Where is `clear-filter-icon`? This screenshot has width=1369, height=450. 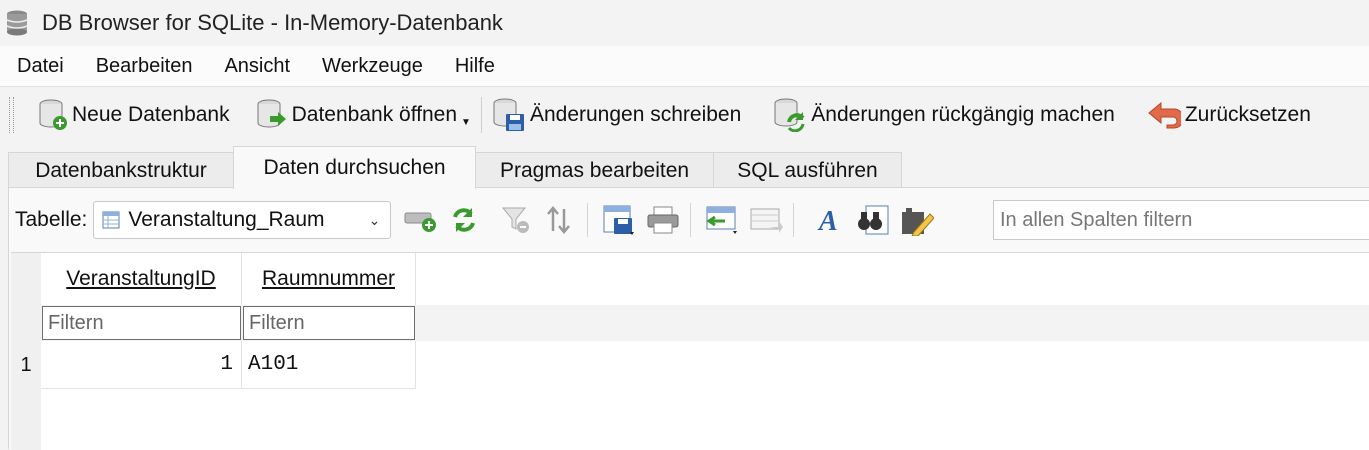 clear-filter-icon is located at coordinates (516, 220).